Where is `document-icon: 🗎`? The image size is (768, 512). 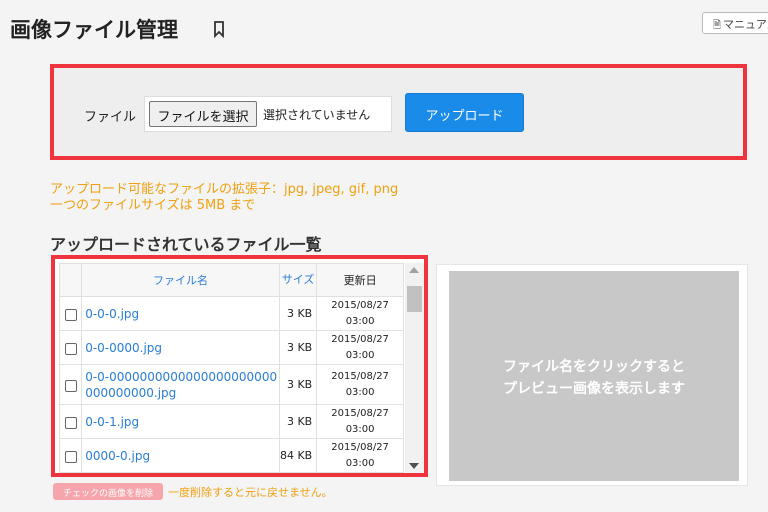
document-icon: 🗎 is located at coordinates (717, 25).